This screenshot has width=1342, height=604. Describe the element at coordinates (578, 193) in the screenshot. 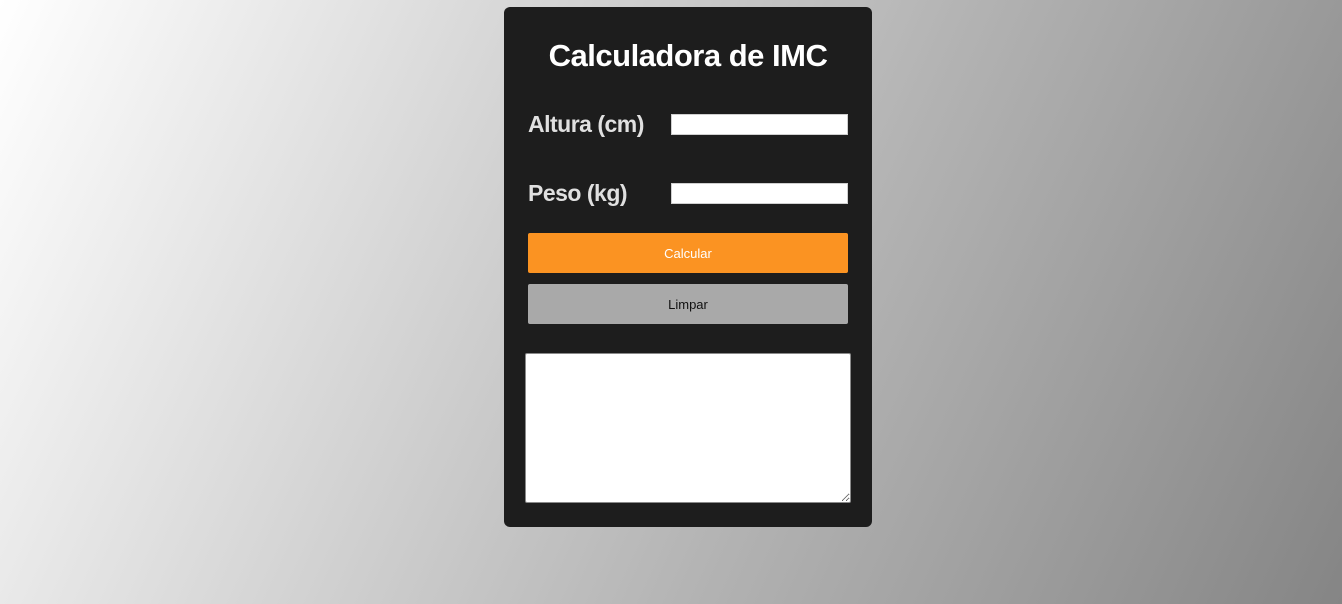

I see `peso-label: Peso (kg)` at that location.